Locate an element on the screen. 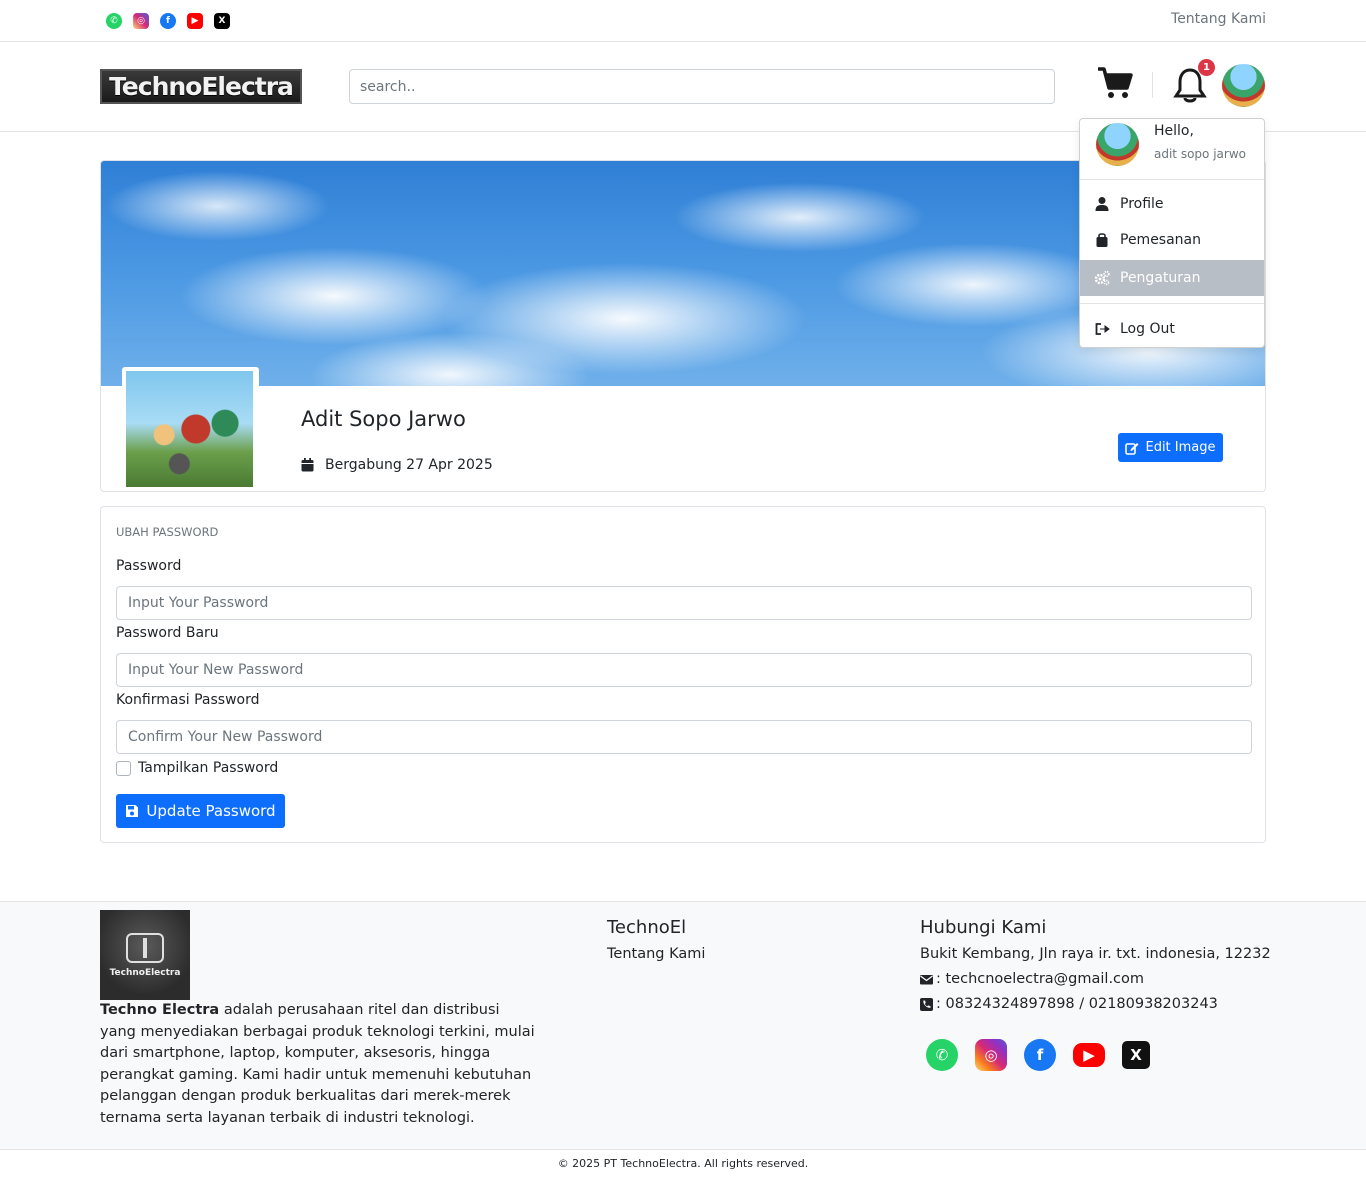  phone-text: : 08324324897898 / 02180938203243 is located at coordinates (1077, 1004).